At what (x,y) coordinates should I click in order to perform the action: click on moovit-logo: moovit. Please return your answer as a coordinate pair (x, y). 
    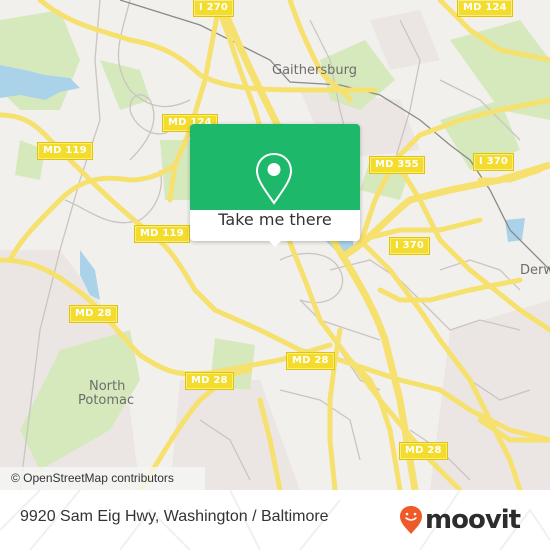
    Looking at the image, I should click on (460, 520).